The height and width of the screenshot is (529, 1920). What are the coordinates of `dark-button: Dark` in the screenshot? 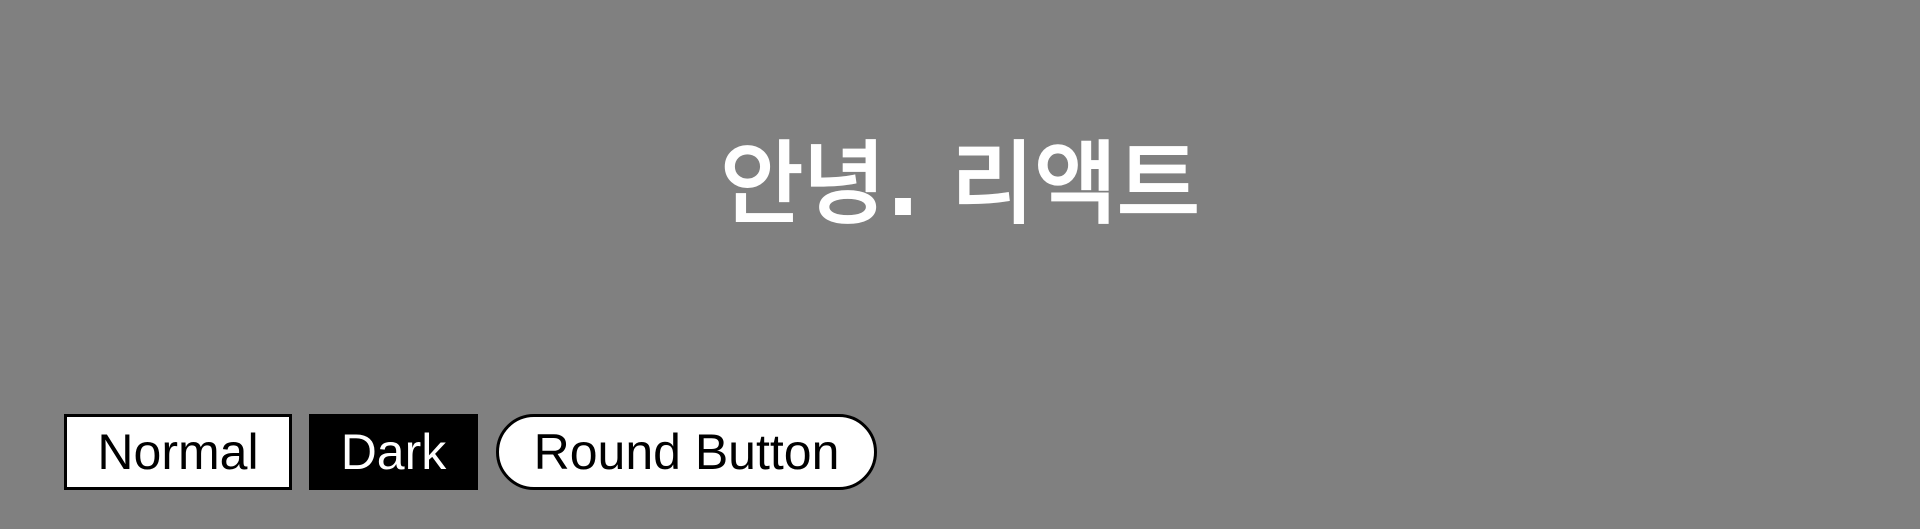 It's located at (393, 452).